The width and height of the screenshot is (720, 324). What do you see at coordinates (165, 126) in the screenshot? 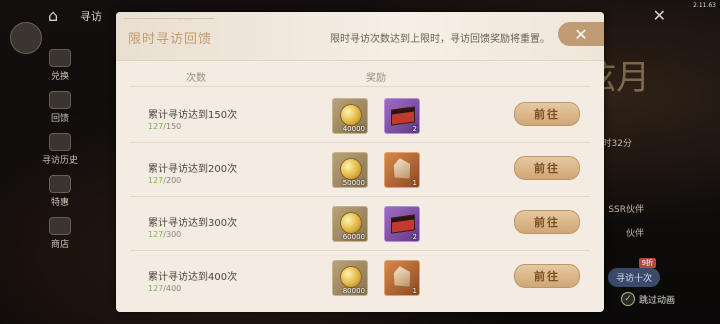
I see `row-progress: 127/150` at bounding box center [165, 126].